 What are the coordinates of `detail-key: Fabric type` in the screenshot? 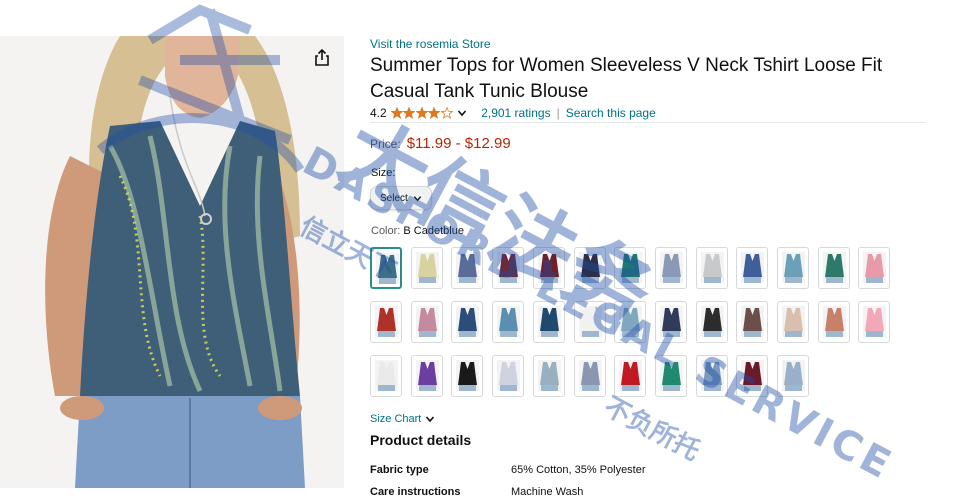 It's located at (399, 470).